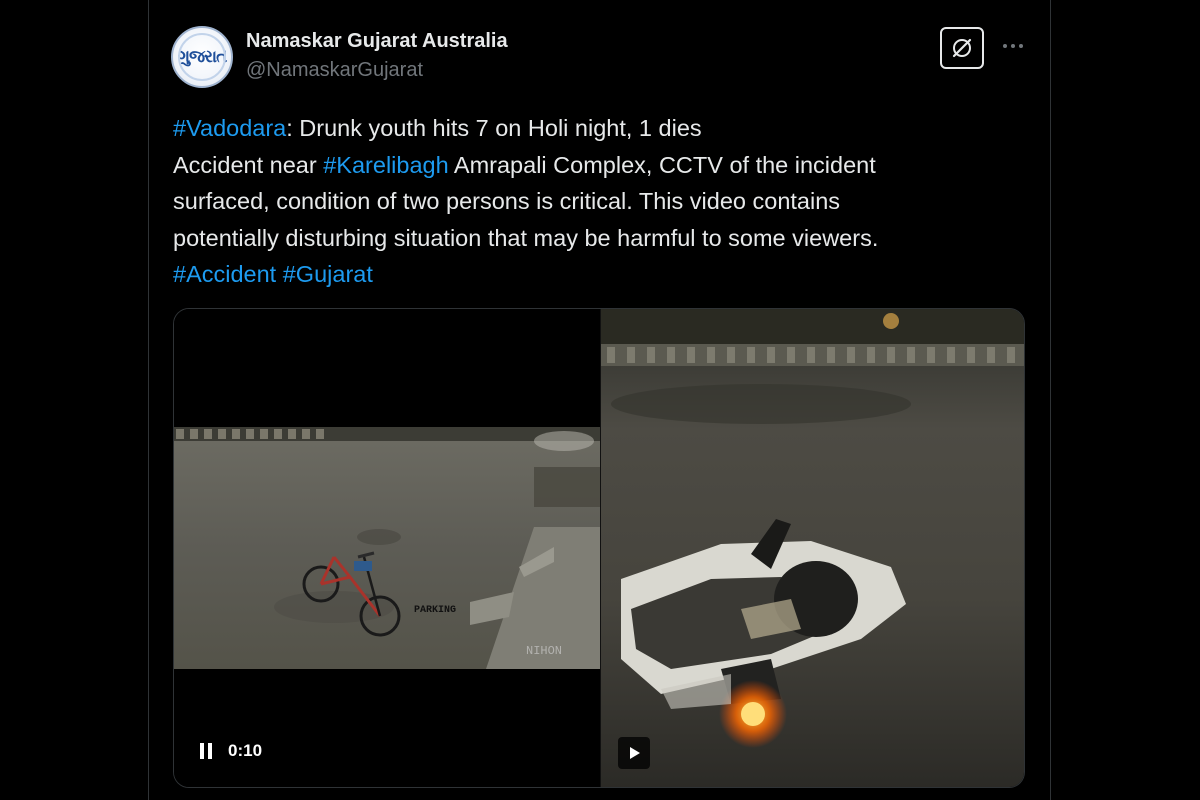 The image size is (1200, 800). What do you see at coordinates (662, 164) in the screenshot?
I see `tweet-text-segment: Amrapali Complex, CCTV of the incident` at bounding box center [662, 164].